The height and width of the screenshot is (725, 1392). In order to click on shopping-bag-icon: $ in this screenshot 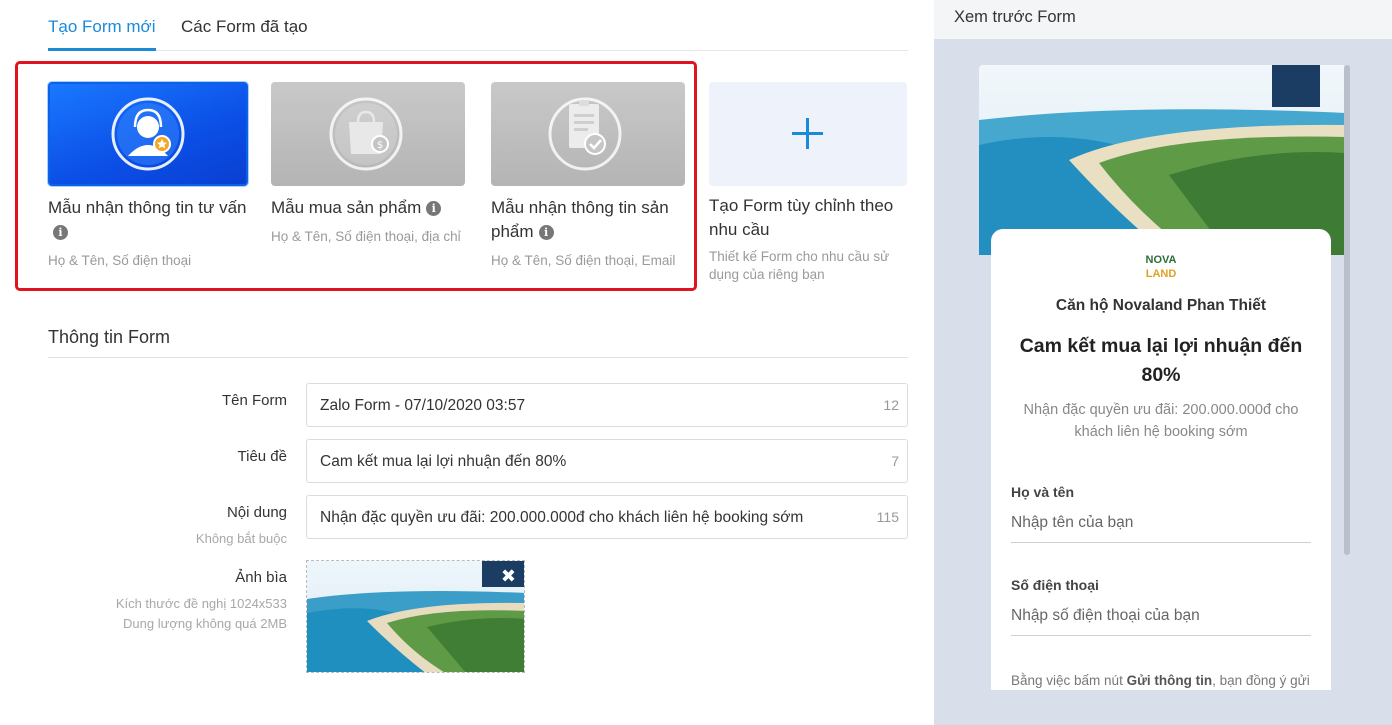, I will do `click(366, 134)`.